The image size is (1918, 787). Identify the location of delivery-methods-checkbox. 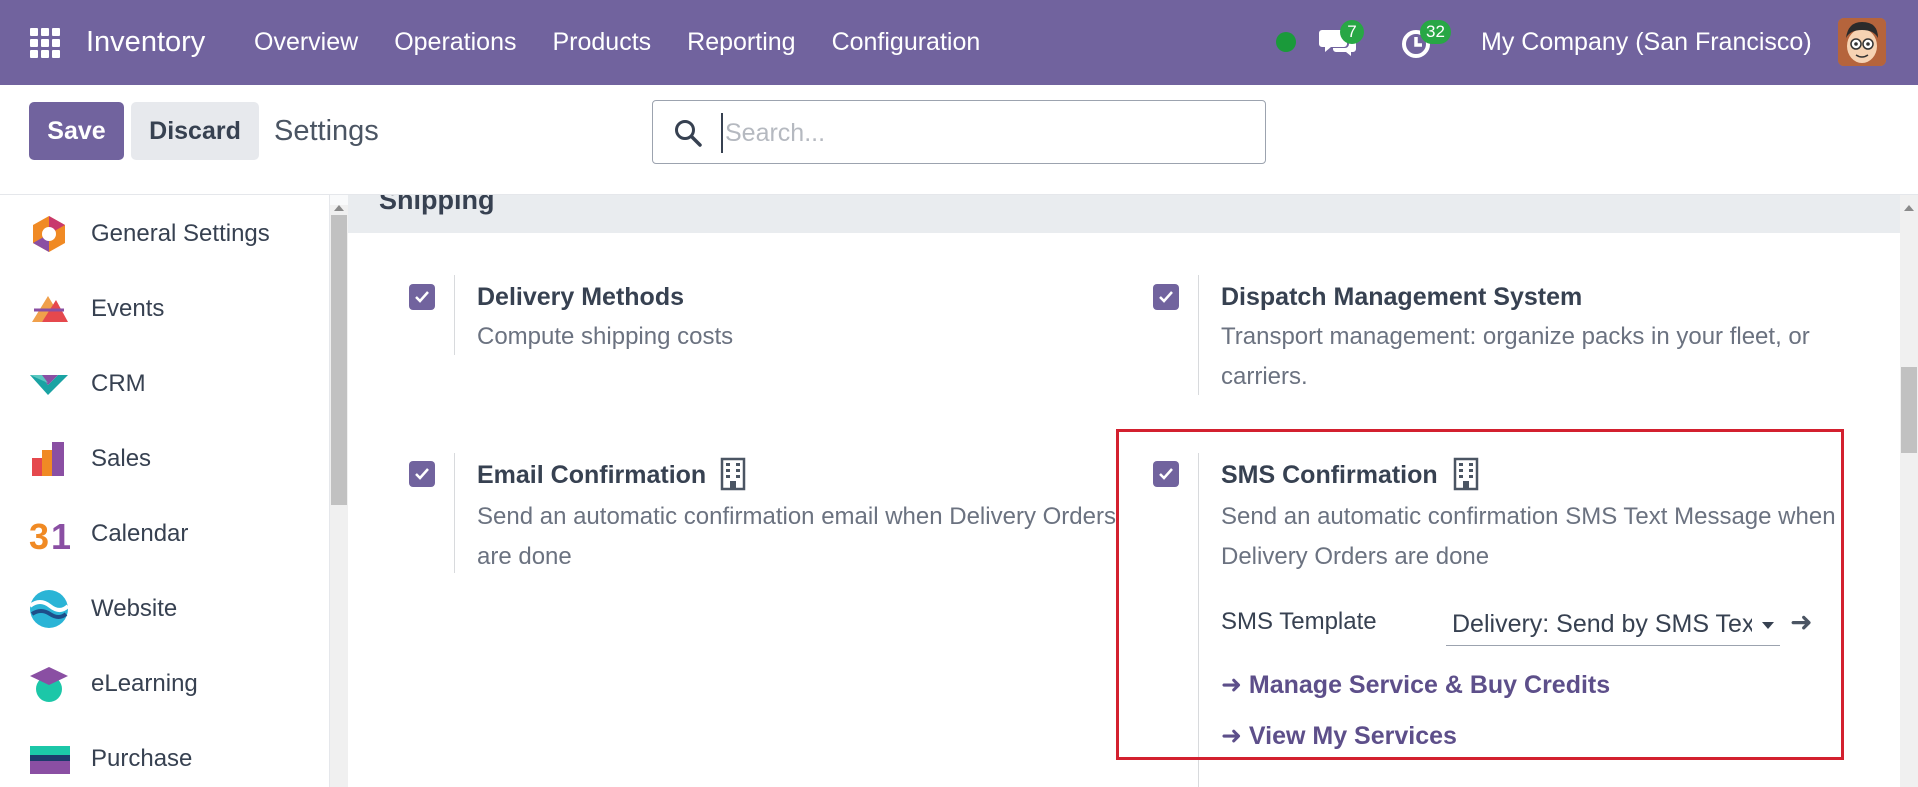
(422, 297).